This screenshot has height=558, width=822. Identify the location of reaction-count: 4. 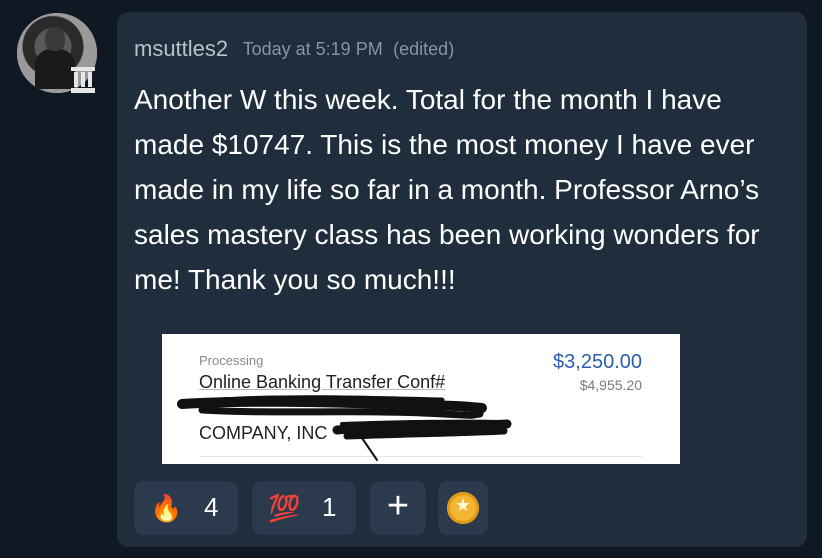
(211, 507).